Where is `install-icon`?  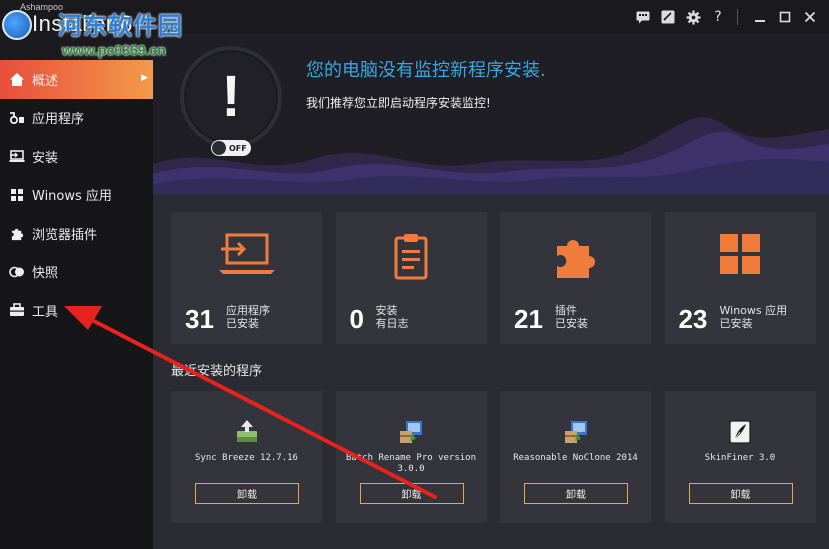
install-icon is located at coordinates (17, 156).